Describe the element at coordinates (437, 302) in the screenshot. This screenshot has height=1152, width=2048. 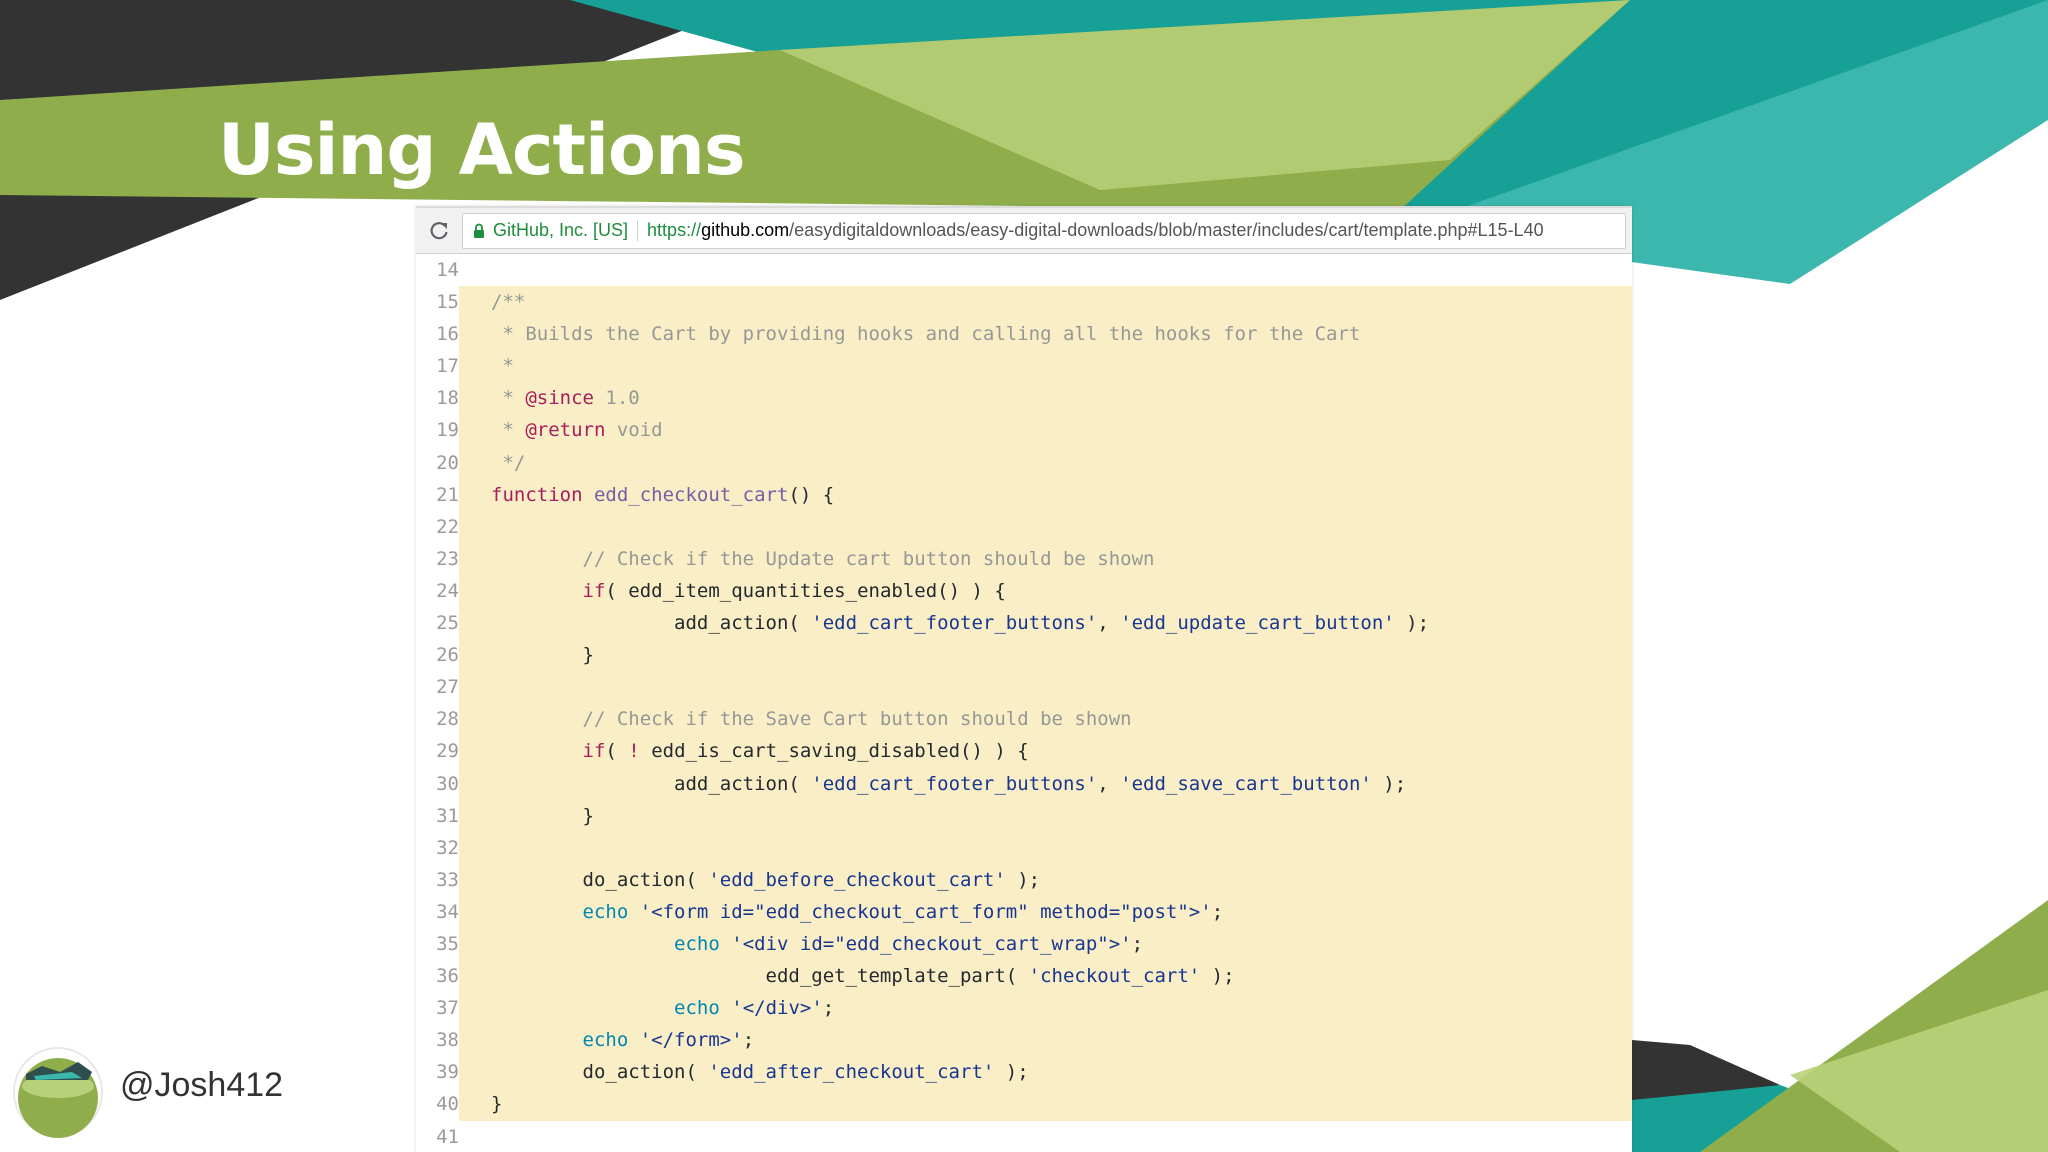
I see `line-number: 15` at that location.